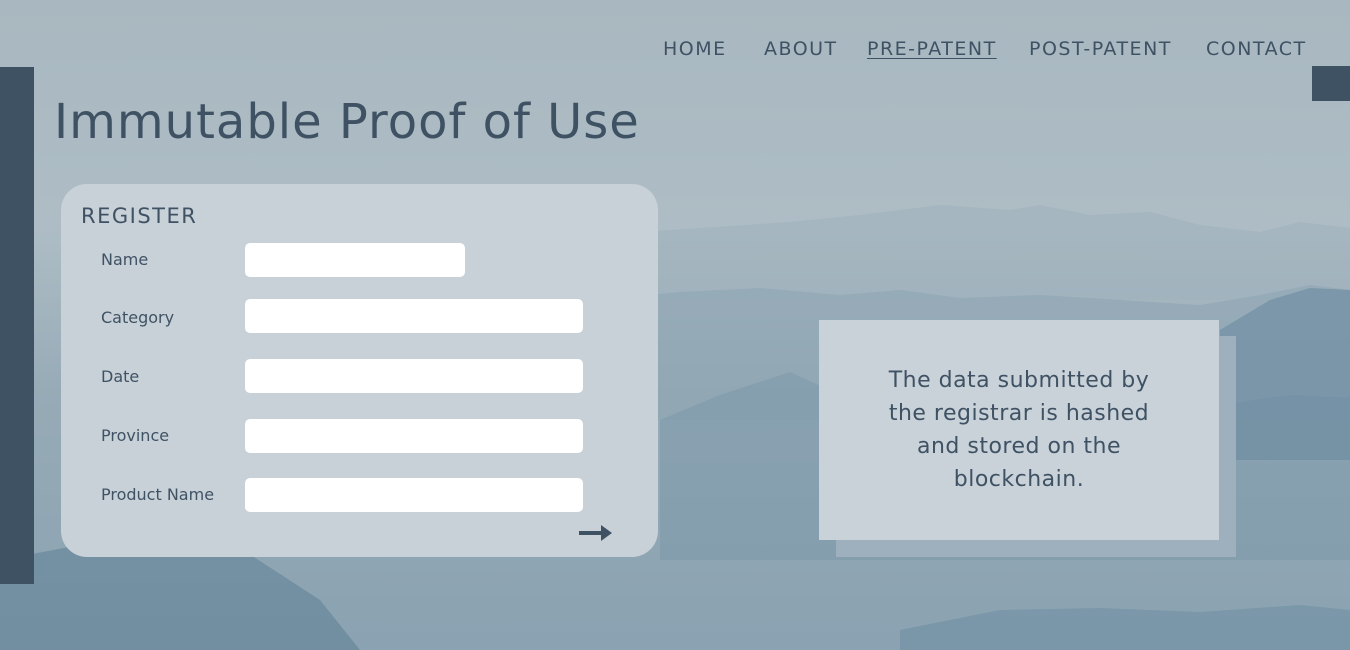 The height and width of the screenshot is (650, 1350). I want to click on nav-about-link: ABOUT, so click(801, 49).